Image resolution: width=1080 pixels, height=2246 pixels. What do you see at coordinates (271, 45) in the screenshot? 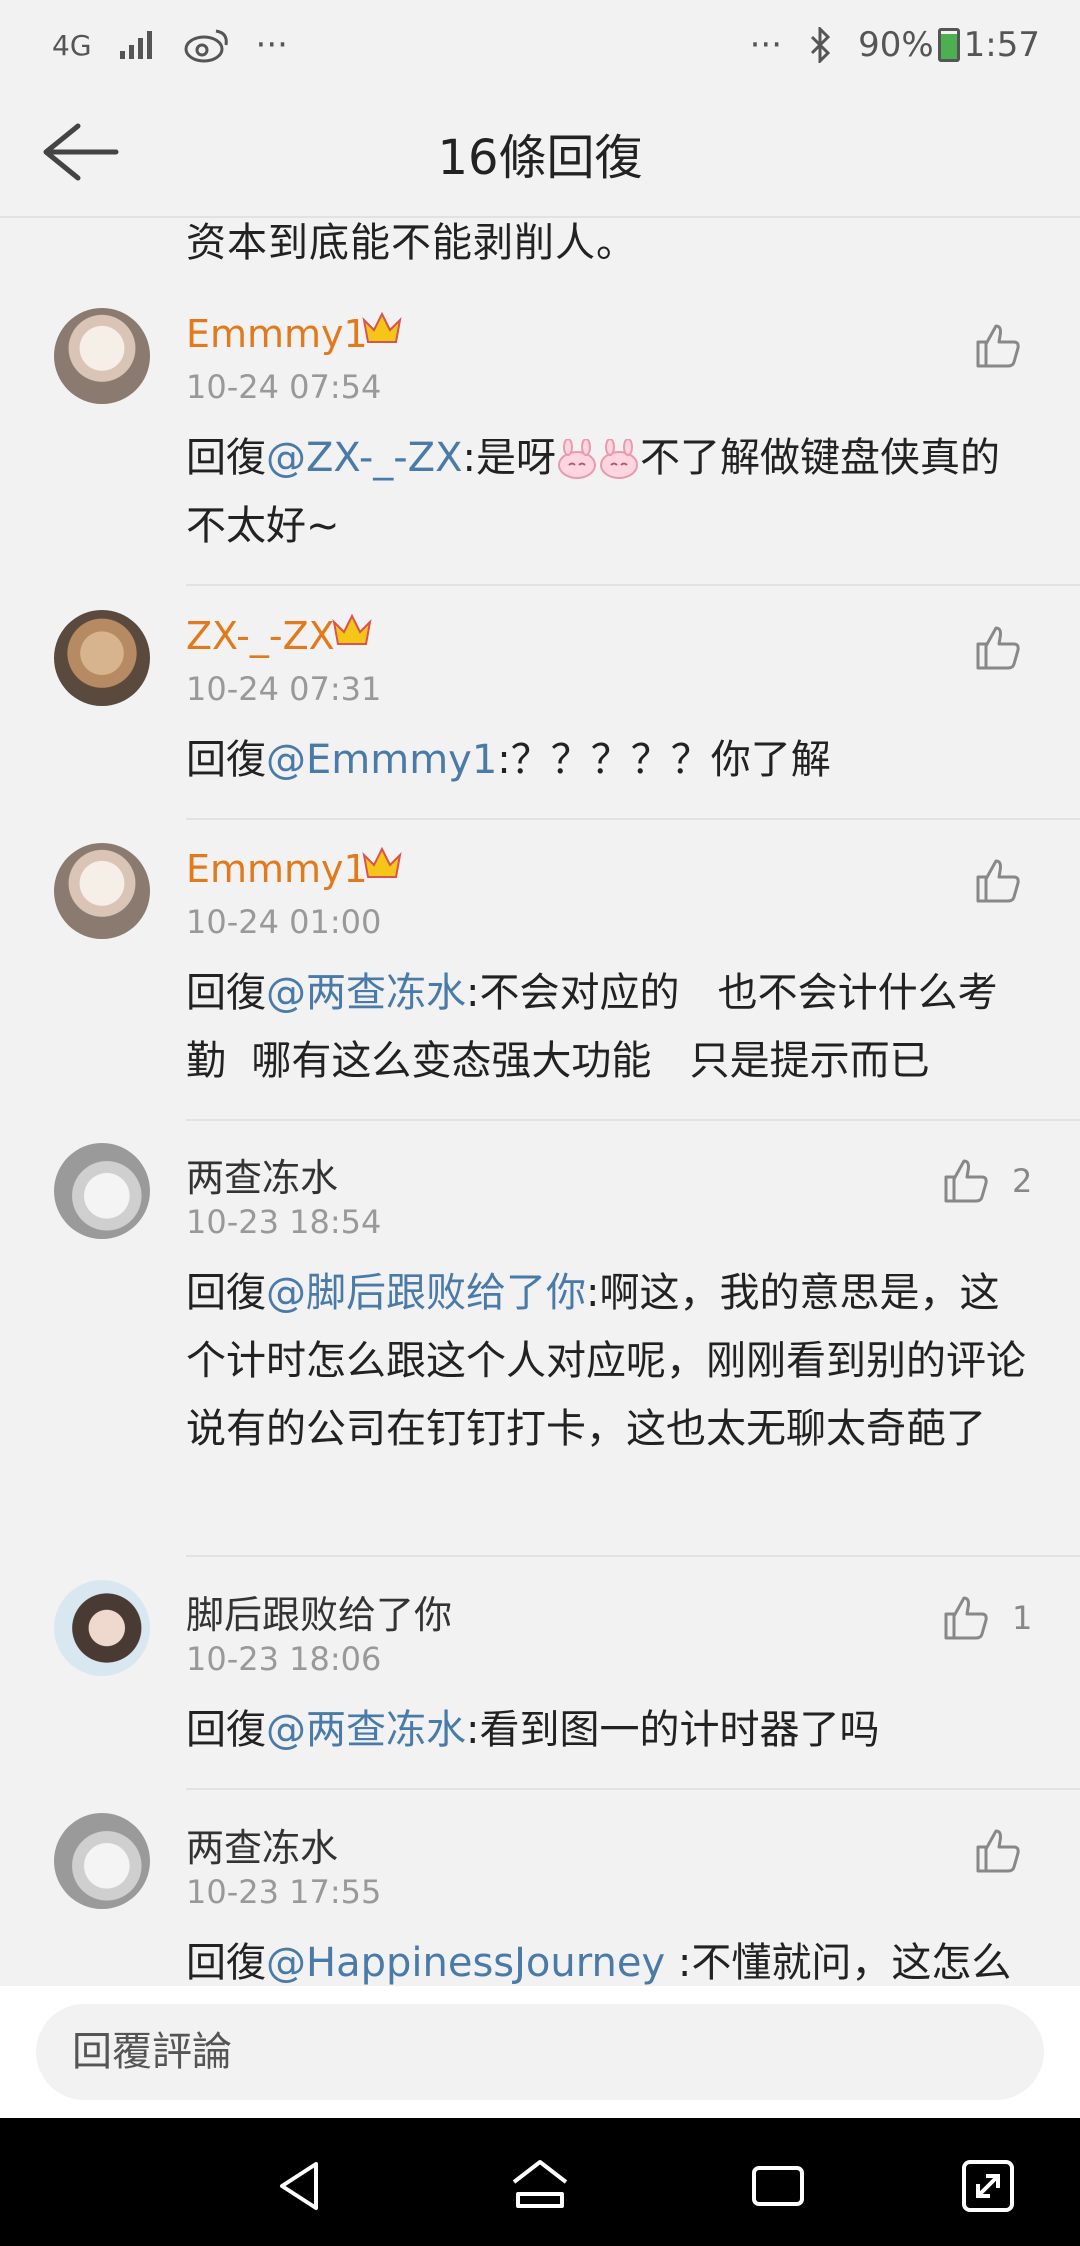
I see `more-left-icon: ···` at bounding box center [271, 45].